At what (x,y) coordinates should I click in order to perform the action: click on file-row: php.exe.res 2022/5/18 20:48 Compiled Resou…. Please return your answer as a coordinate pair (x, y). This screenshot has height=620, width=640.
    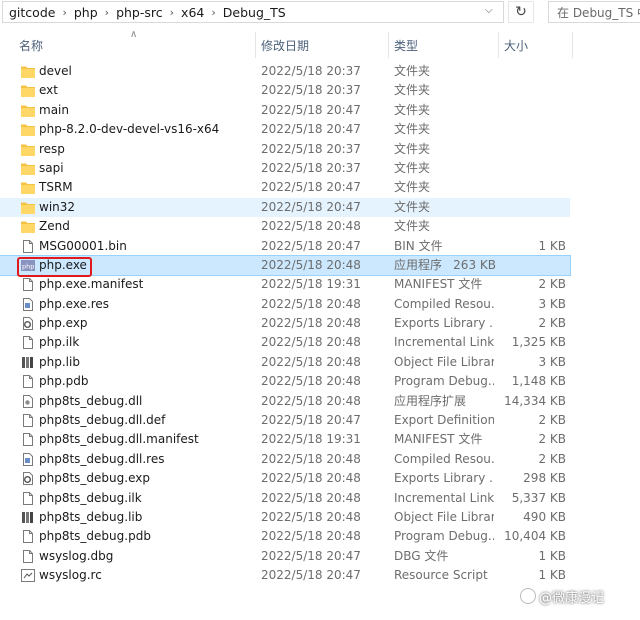
    Looking at the image, I should click on (320, 304).